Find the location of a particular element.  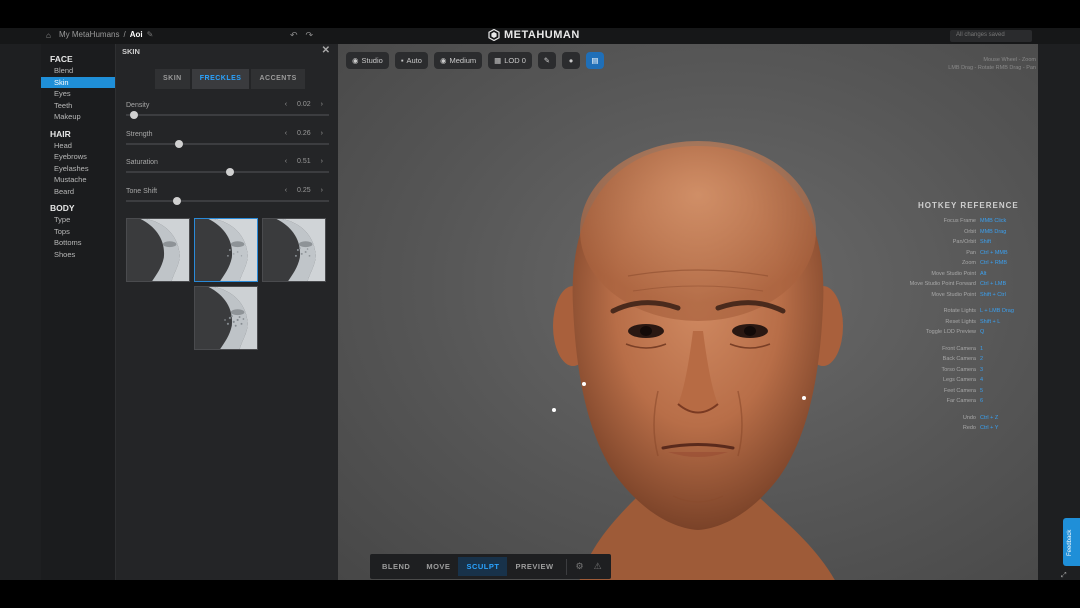

slider-value: 0.25 is located at coordinates (304, 190).